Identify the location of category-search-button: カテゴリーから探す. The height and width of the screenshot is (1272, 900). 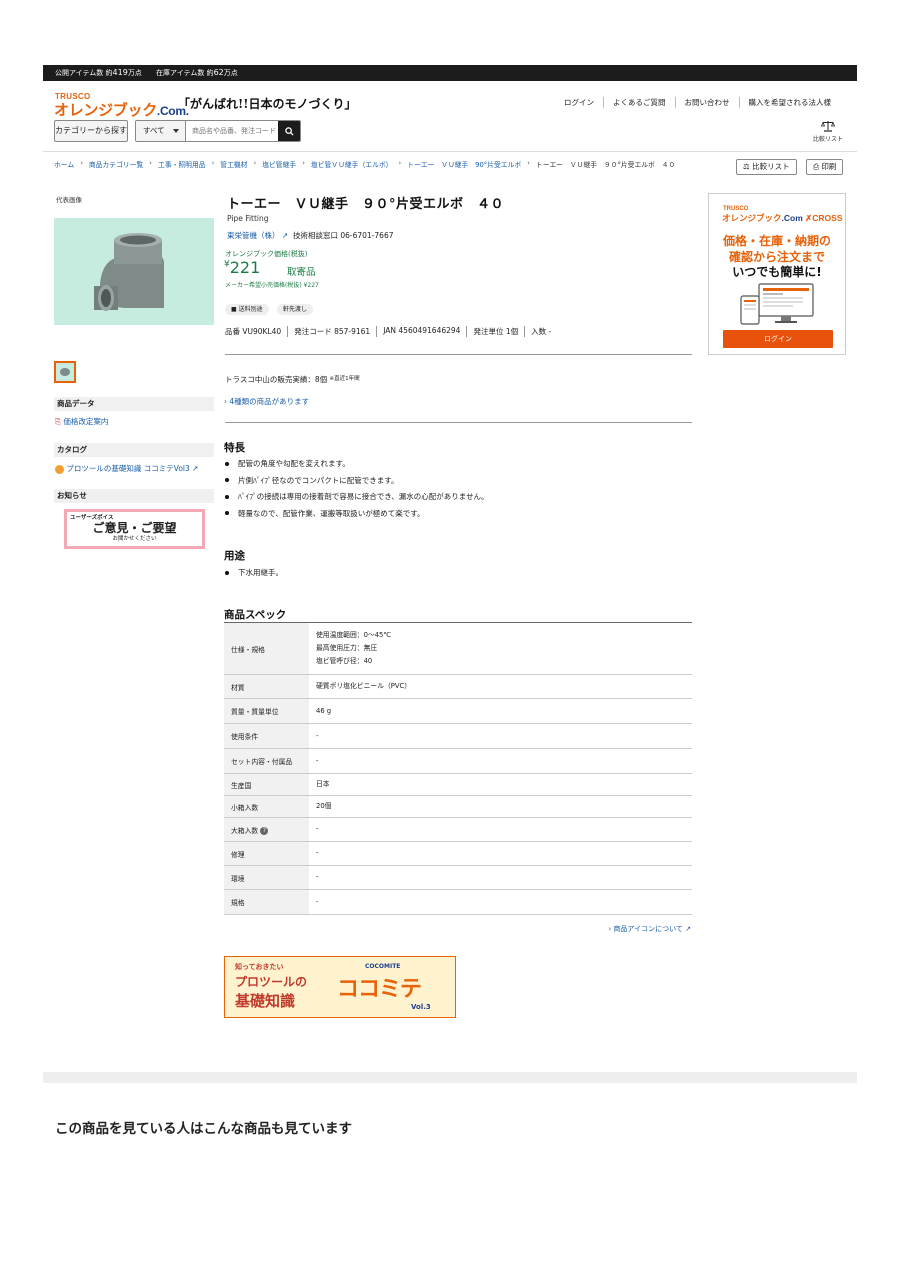
(91, 131).